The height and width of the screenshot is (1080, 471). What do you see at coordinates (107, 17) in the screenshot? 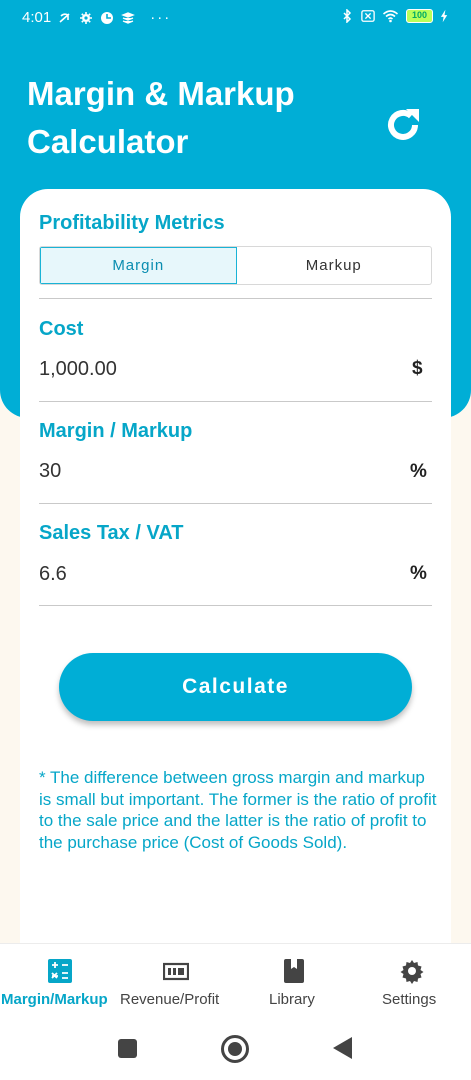
I see `app-status-icon` at bounding box center [107, 17].